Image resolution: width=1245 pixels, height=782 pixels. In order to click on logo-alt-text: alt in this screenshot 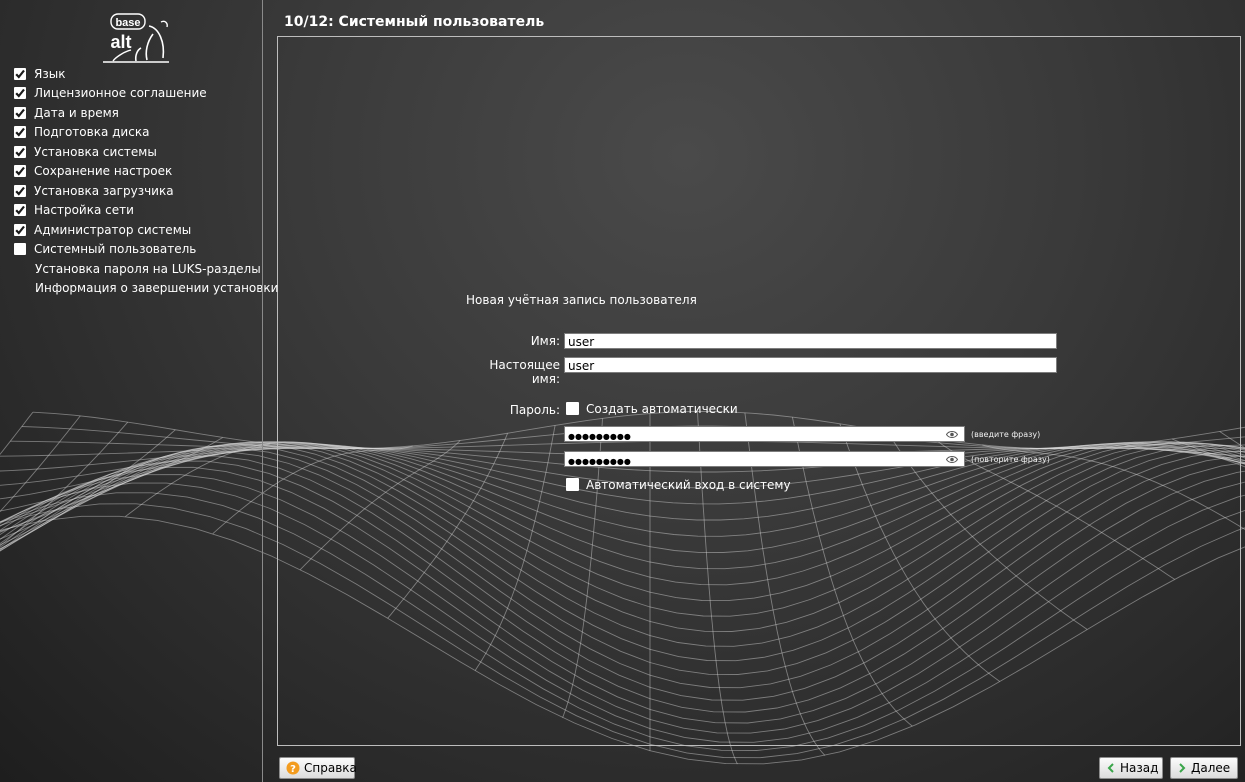, I will do `click(120, 42)`.